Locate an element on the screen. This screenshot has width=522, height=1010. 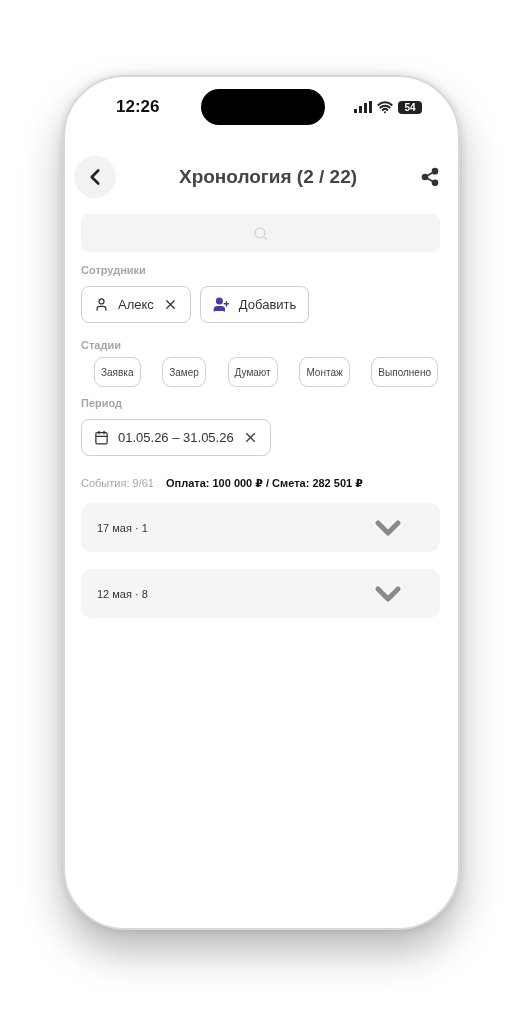
section-label: Сотрудники is located at coordinates (114, 270).